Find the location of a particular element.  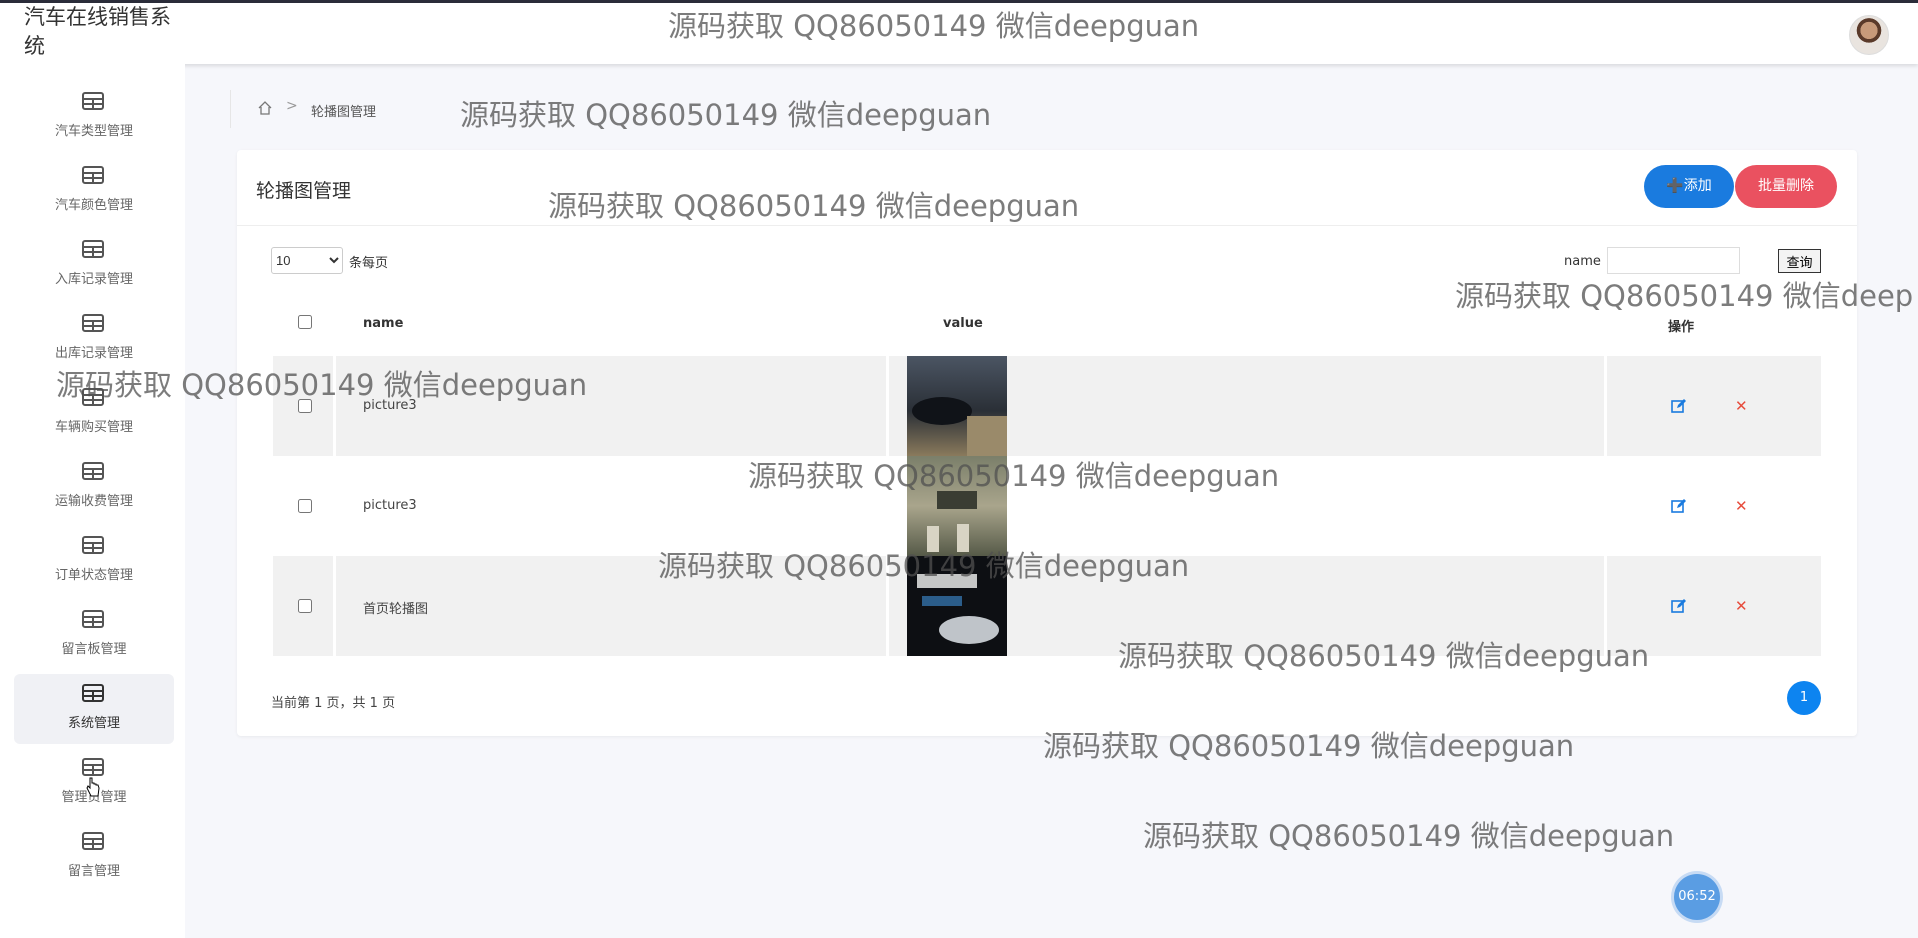

select-all-checkbox is located at coordinates (305, 322).